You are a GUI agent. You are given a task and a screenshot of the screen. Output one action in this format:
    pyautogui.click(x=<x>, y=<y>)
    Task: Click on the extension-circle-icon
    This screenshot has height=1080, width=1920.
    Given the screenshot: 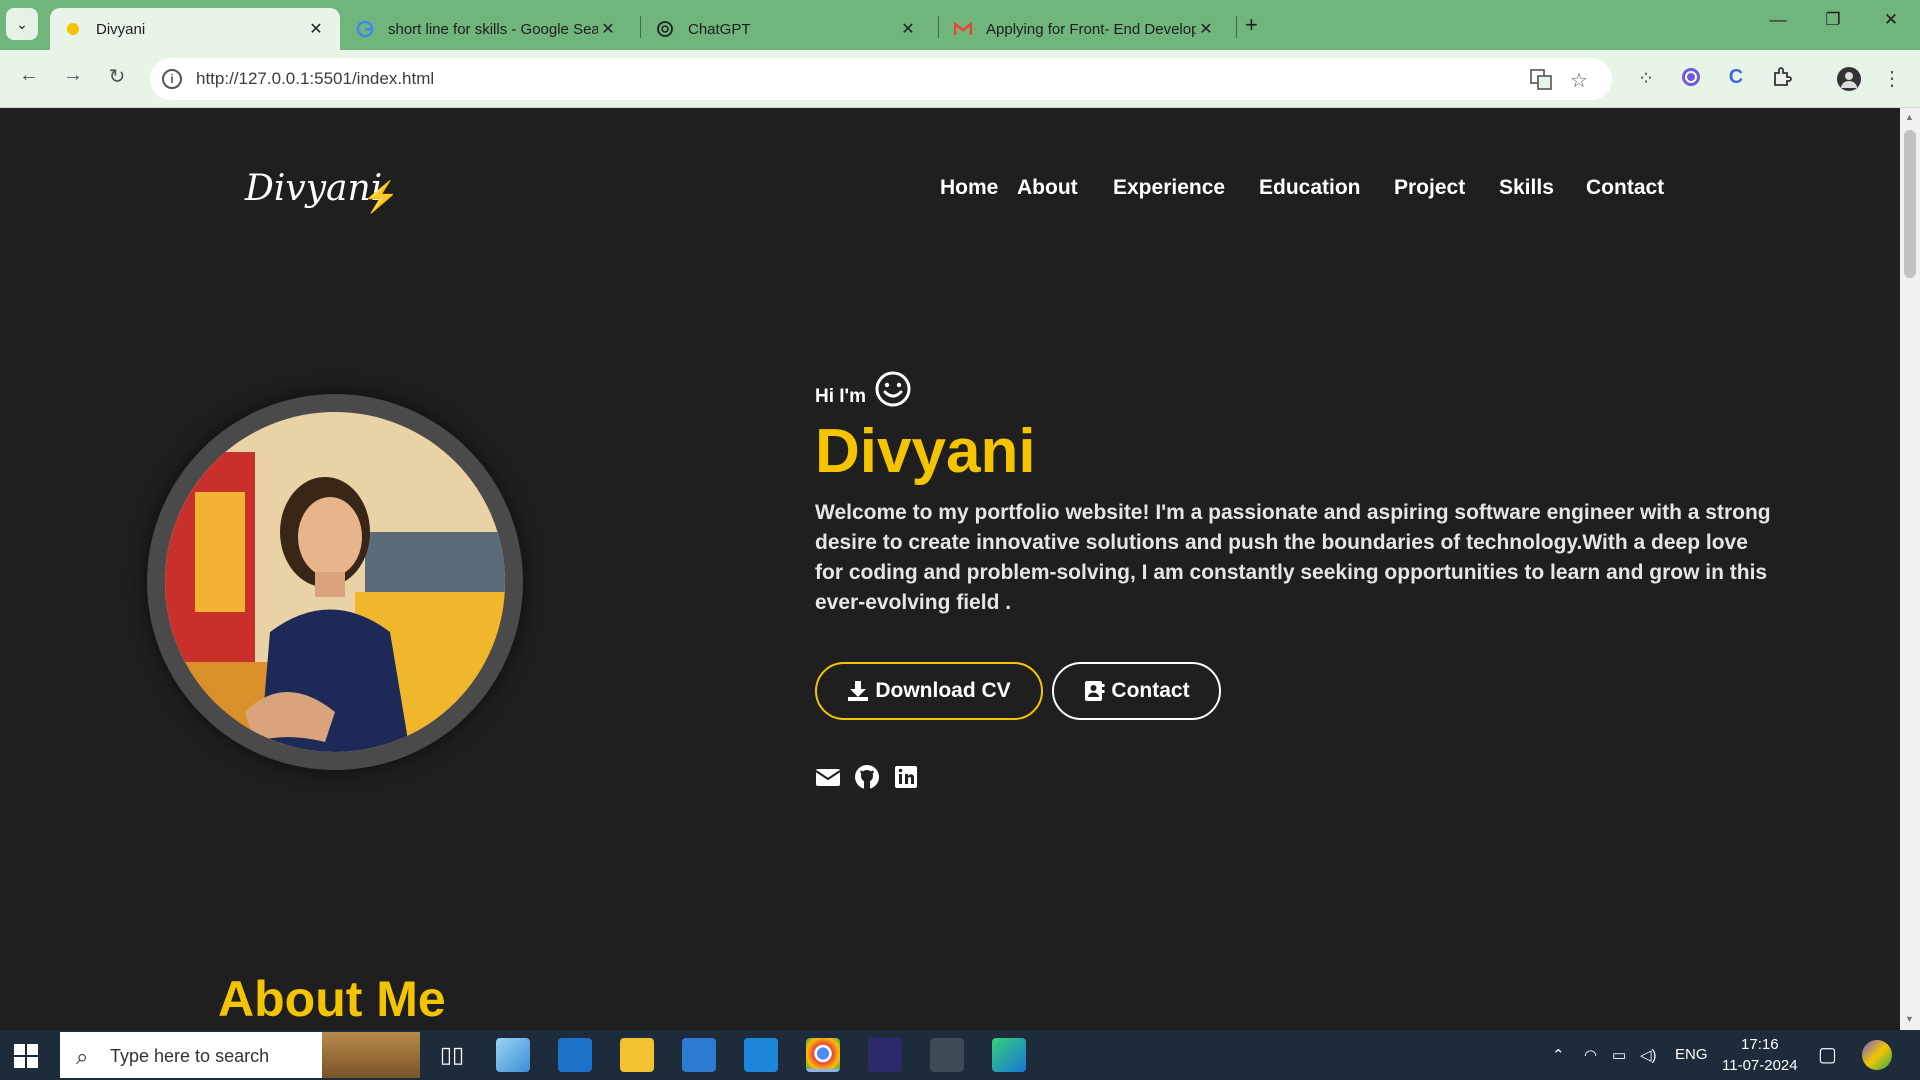 What is the action you would take?
    pyautogui.click(x=1691, y=80)
    